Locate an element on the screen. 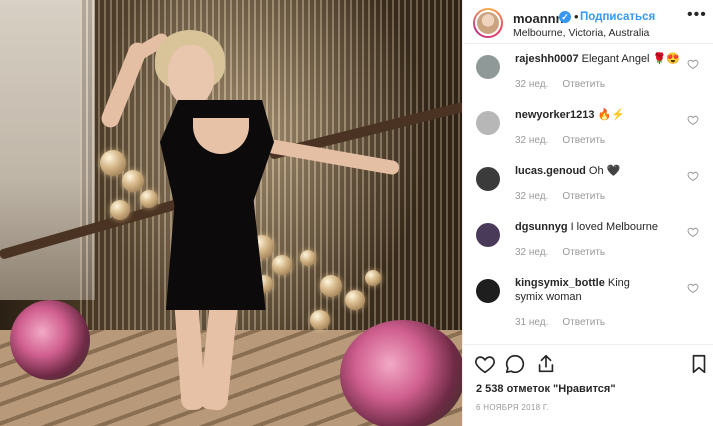 The height and width of the screenshot is (426, 713). comment-bubble-icon is located at coordinates (515, 364).